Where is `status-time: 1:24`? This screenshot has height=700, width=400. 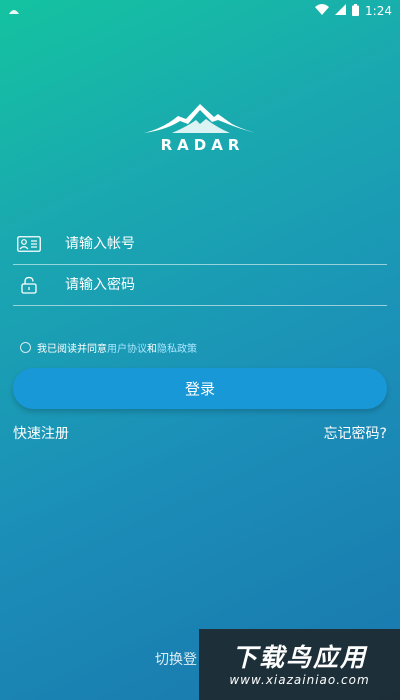 status-time: 1:24 is located at coordinates (378, 11).